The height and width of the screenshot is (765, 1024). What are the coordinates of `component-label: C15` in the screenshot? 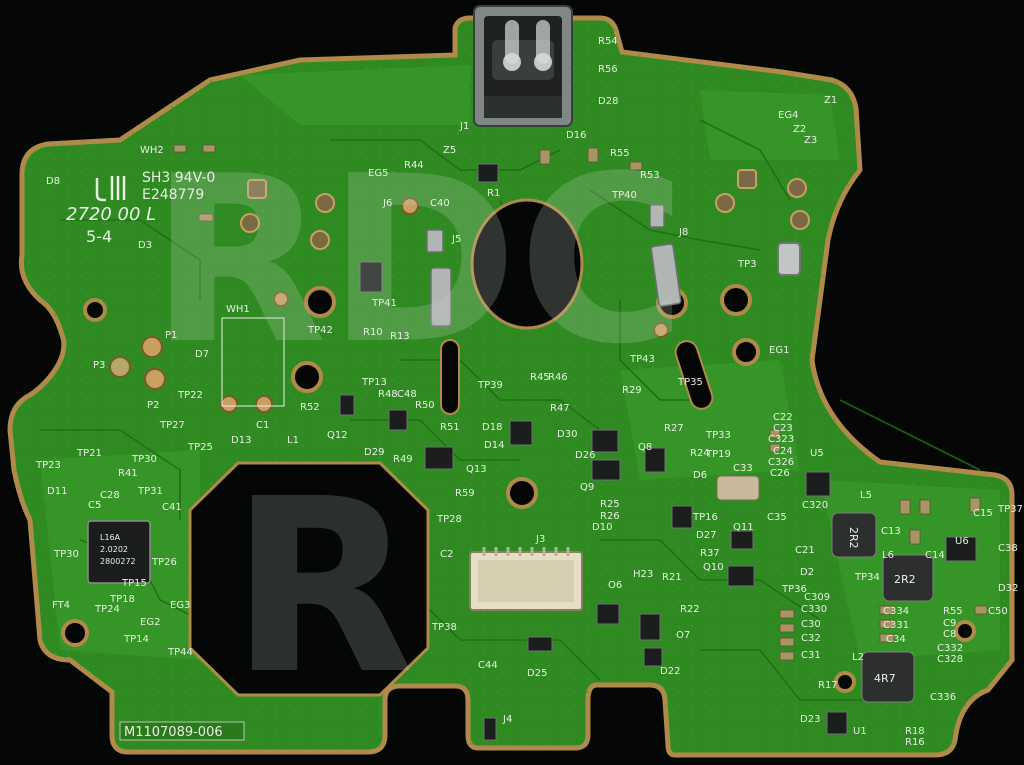 It's located at (983, 513).